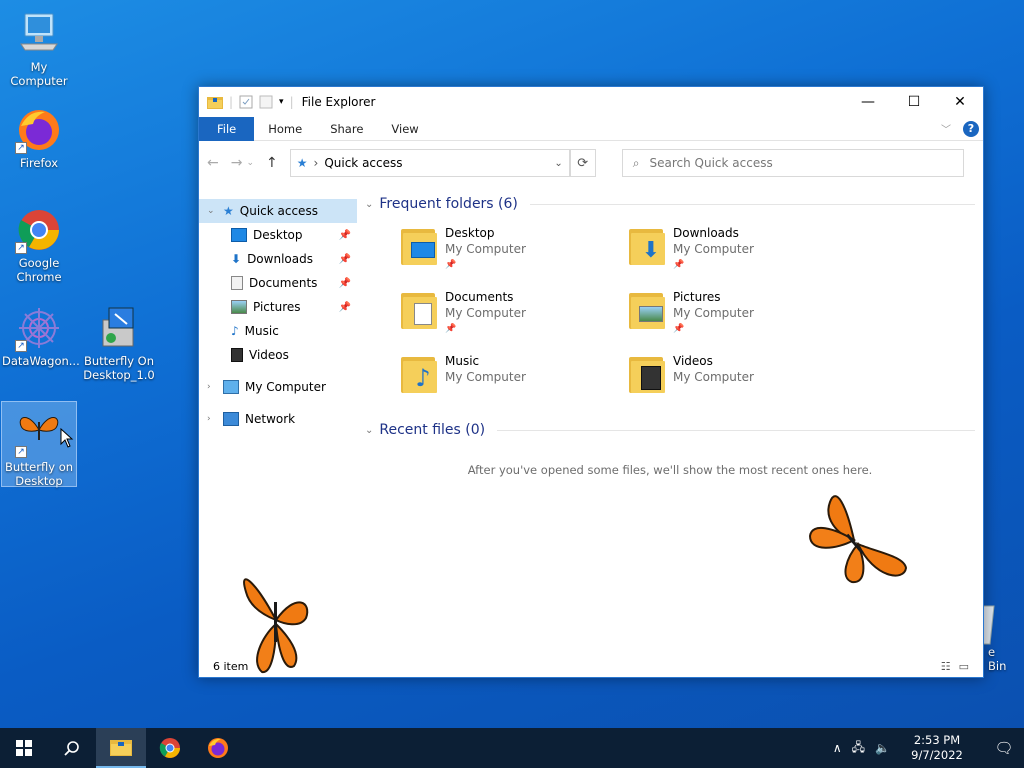  I want to click on nav-label: Network, so click(270, 419).